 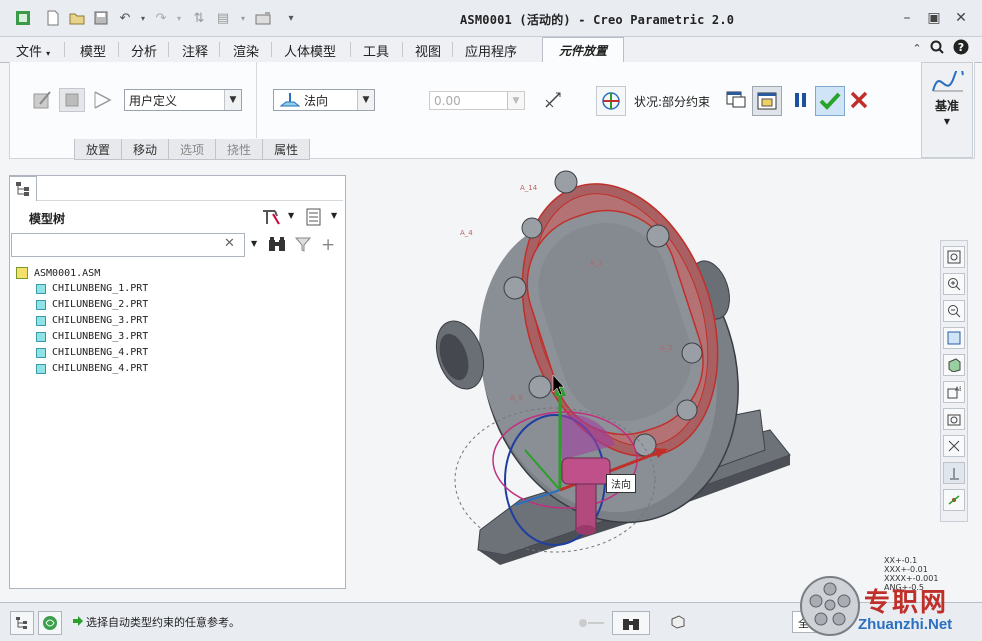 I want to click on maximize-icon: ▣, so click(x=934, y=18).